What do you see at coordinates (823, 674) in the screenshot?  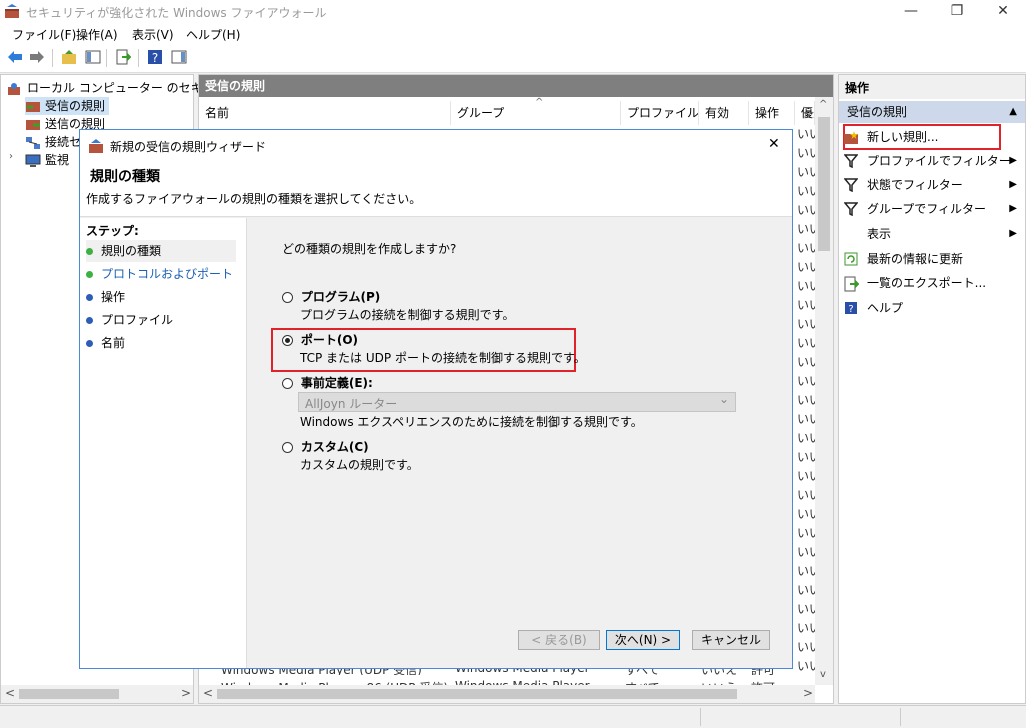 I see `scroll-down-icon: v` at bounding box center [823, 674].